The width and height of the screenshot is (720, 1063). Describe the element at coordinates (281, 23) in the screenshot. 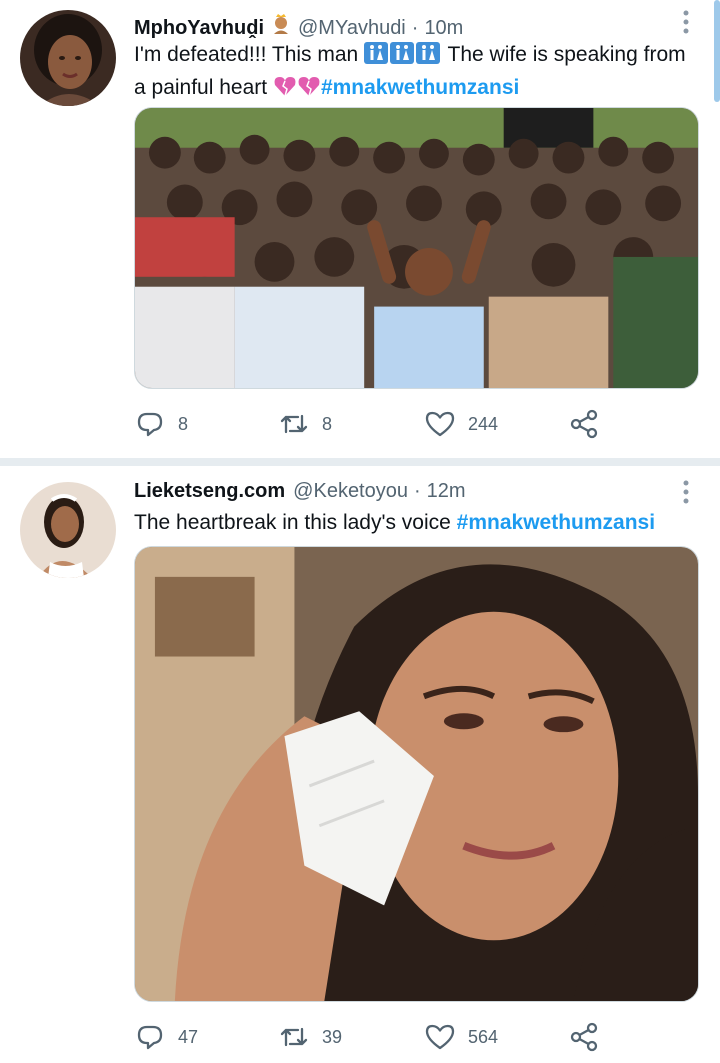

I see `woman-with-crown-emoji` at that location.